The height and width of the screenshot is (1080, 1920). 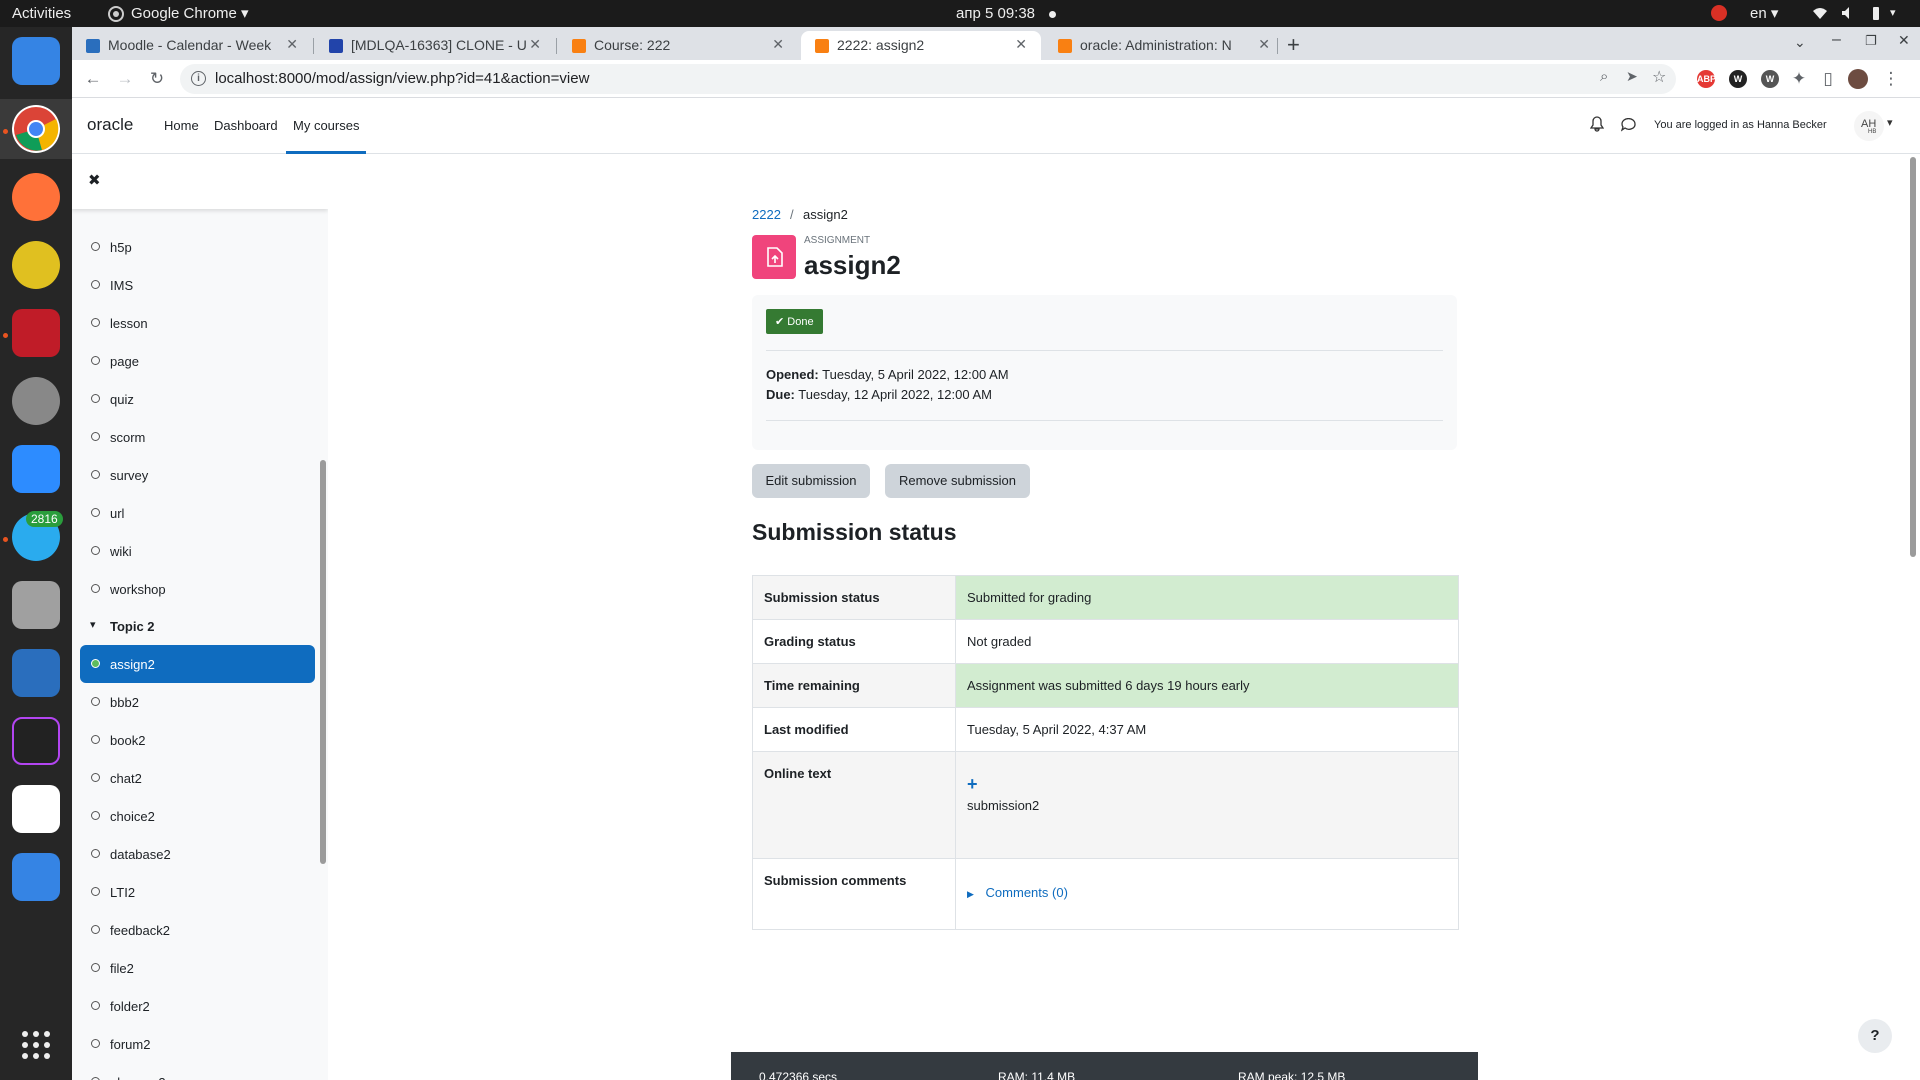 I want to click on files-icon, so click(x=36, y=605).